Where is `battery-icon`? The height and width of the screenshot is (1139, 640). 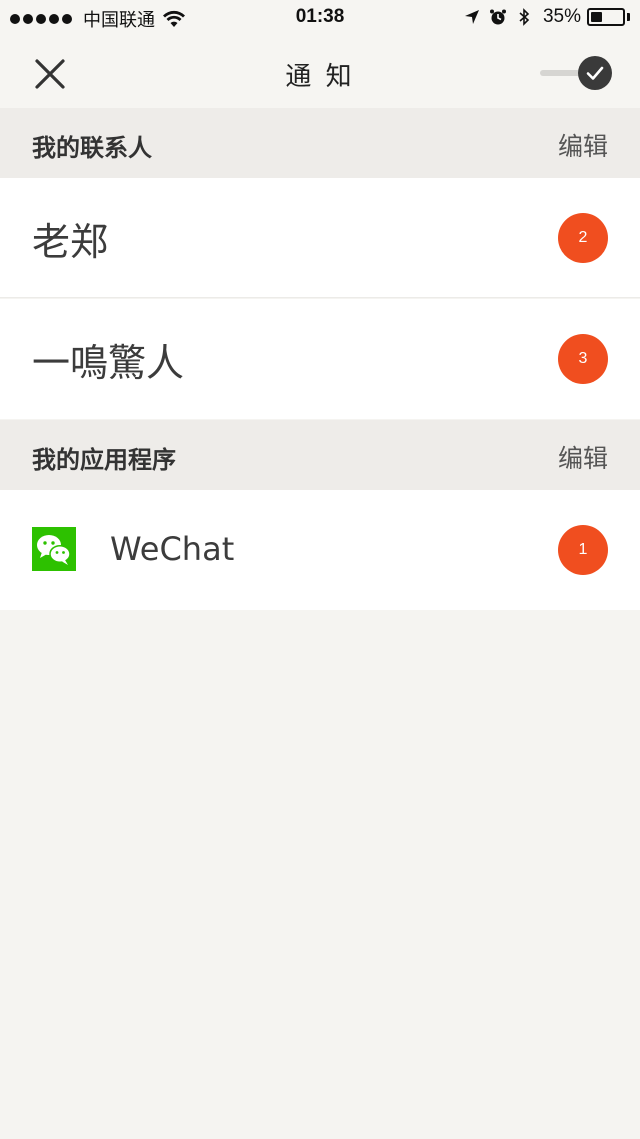
battery-icon is located at coordinates (606, 17).